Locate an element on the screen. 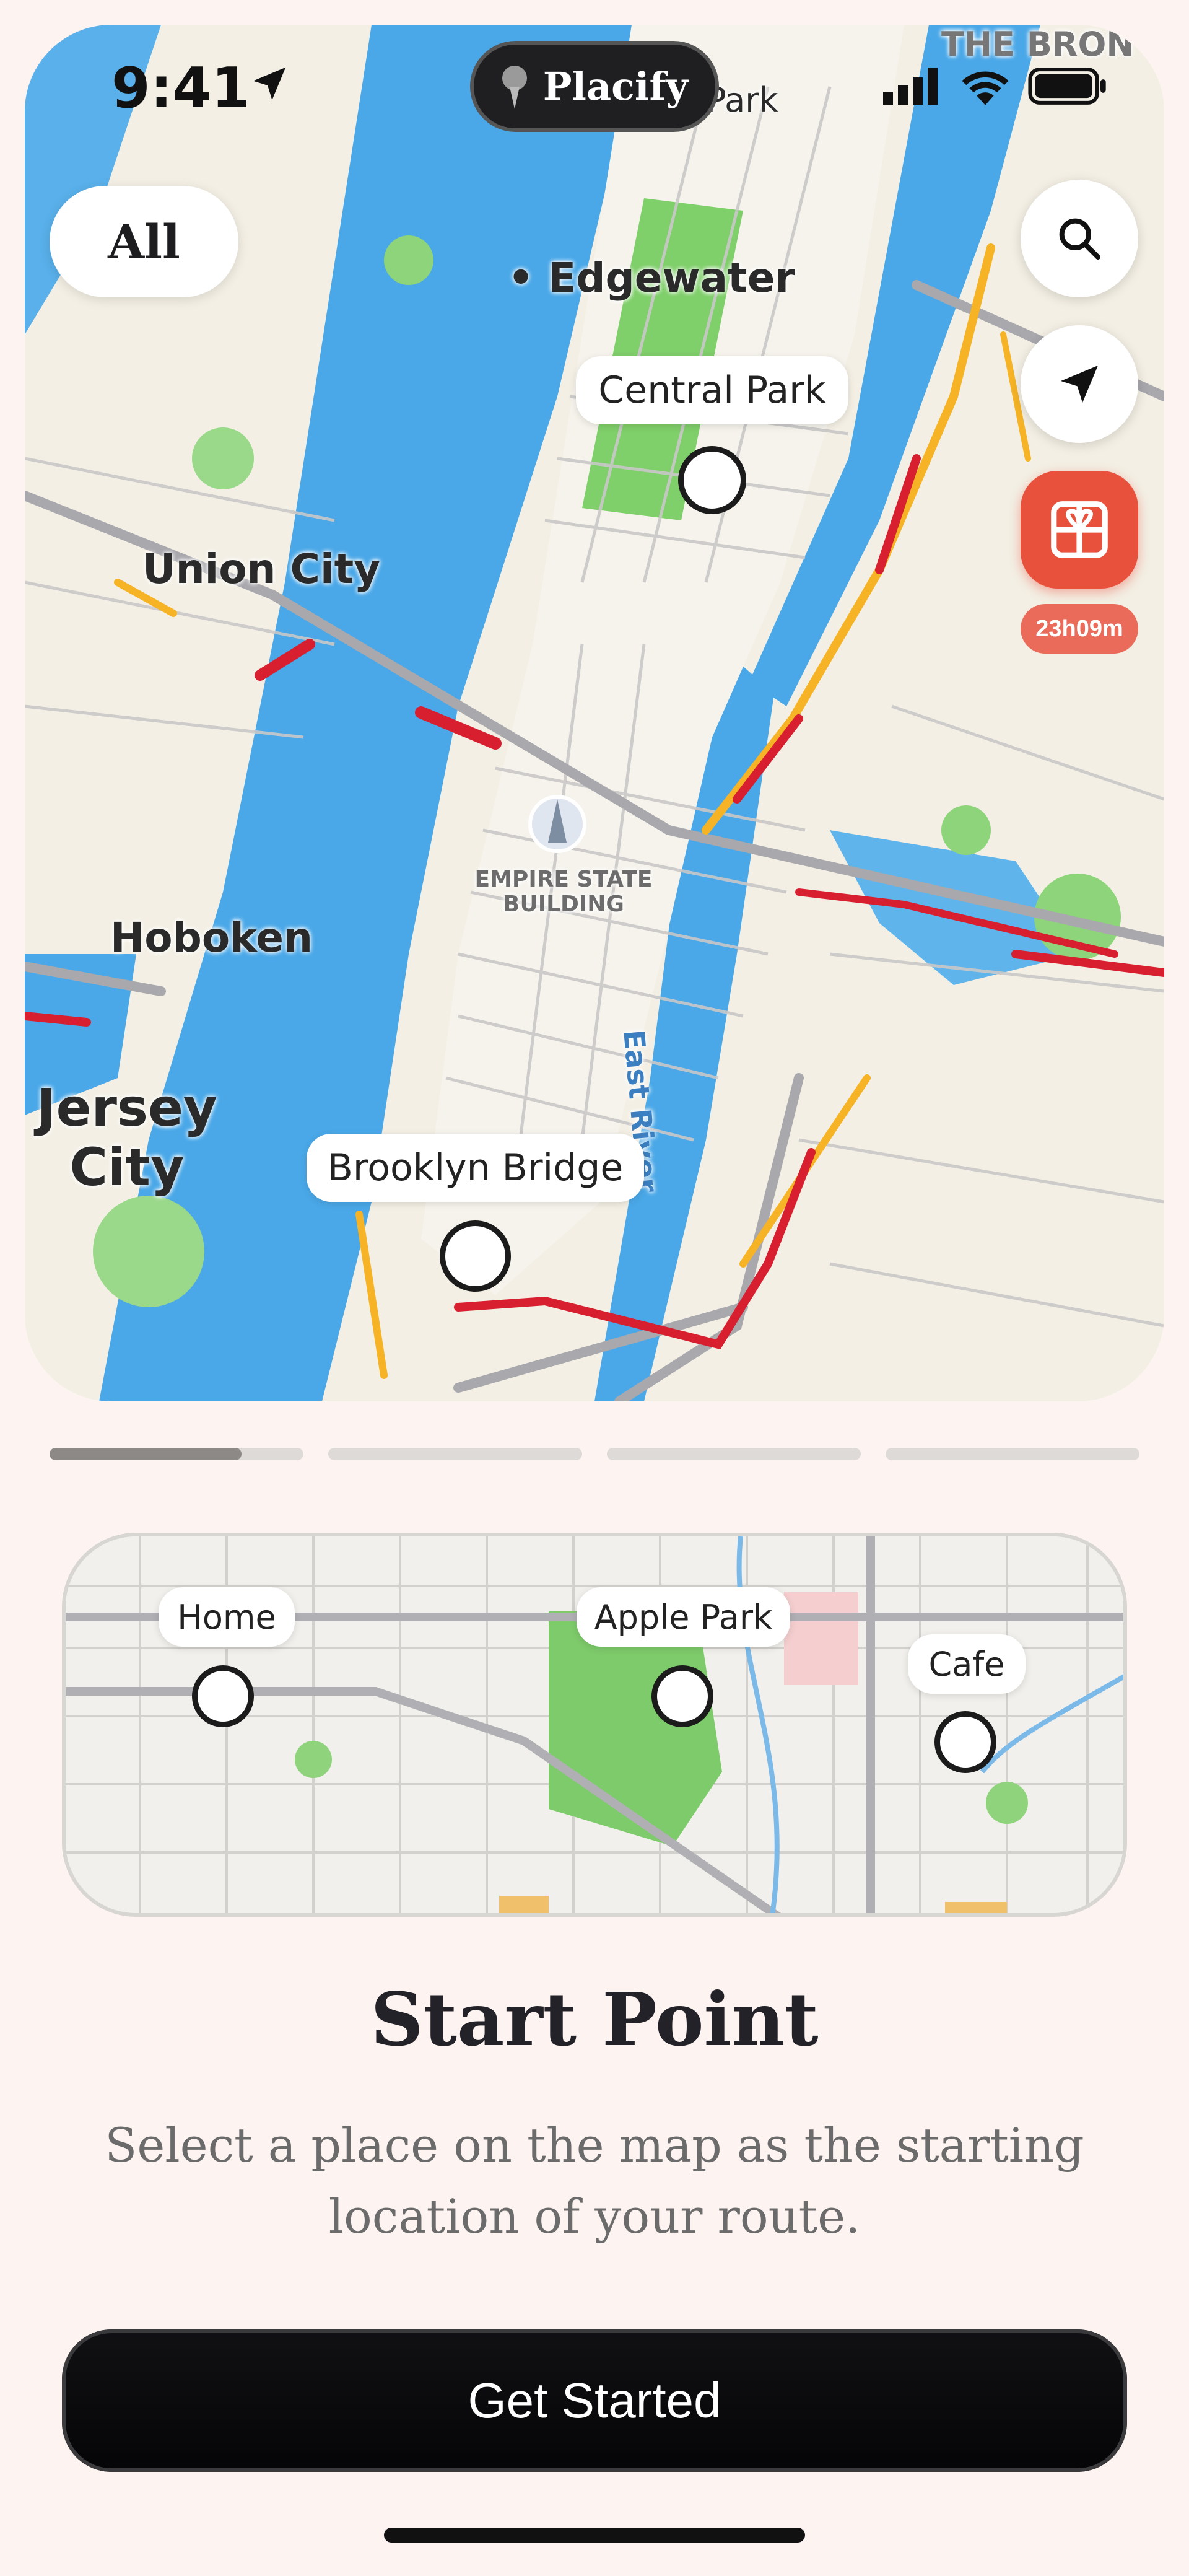 The height and width of the screenshot is (2576, 1189). reward-timer: 23h09m is located at coordinates (1079, 629).